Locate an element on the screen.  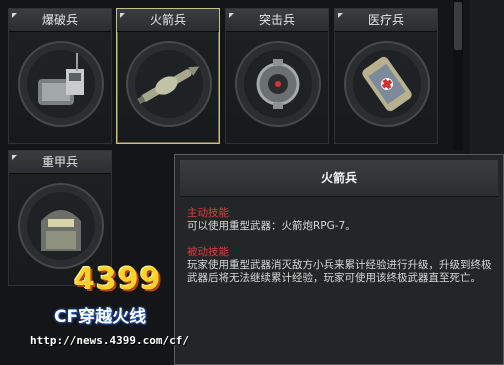
class-card-title: 突击兵 is located at coordinates (277, 20).